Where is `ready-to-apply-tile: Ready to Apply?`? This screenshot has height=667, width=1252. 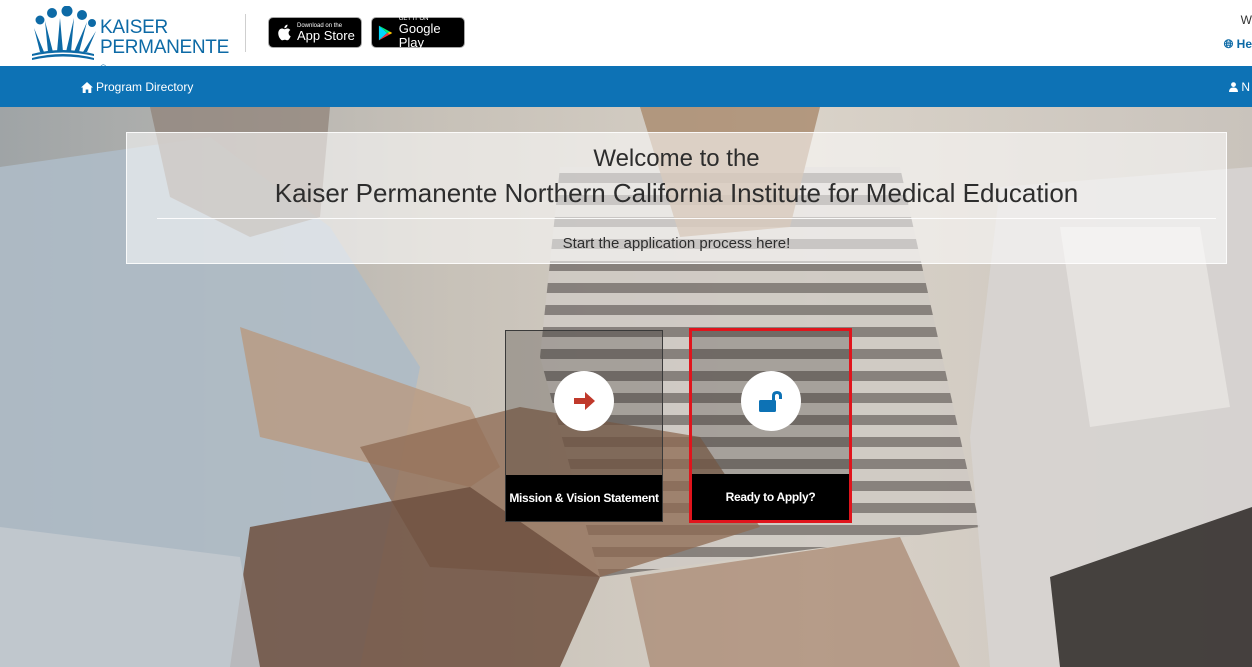 ready-to-apply-tile: Ready to Apply? is located at coordinates (770, 425).